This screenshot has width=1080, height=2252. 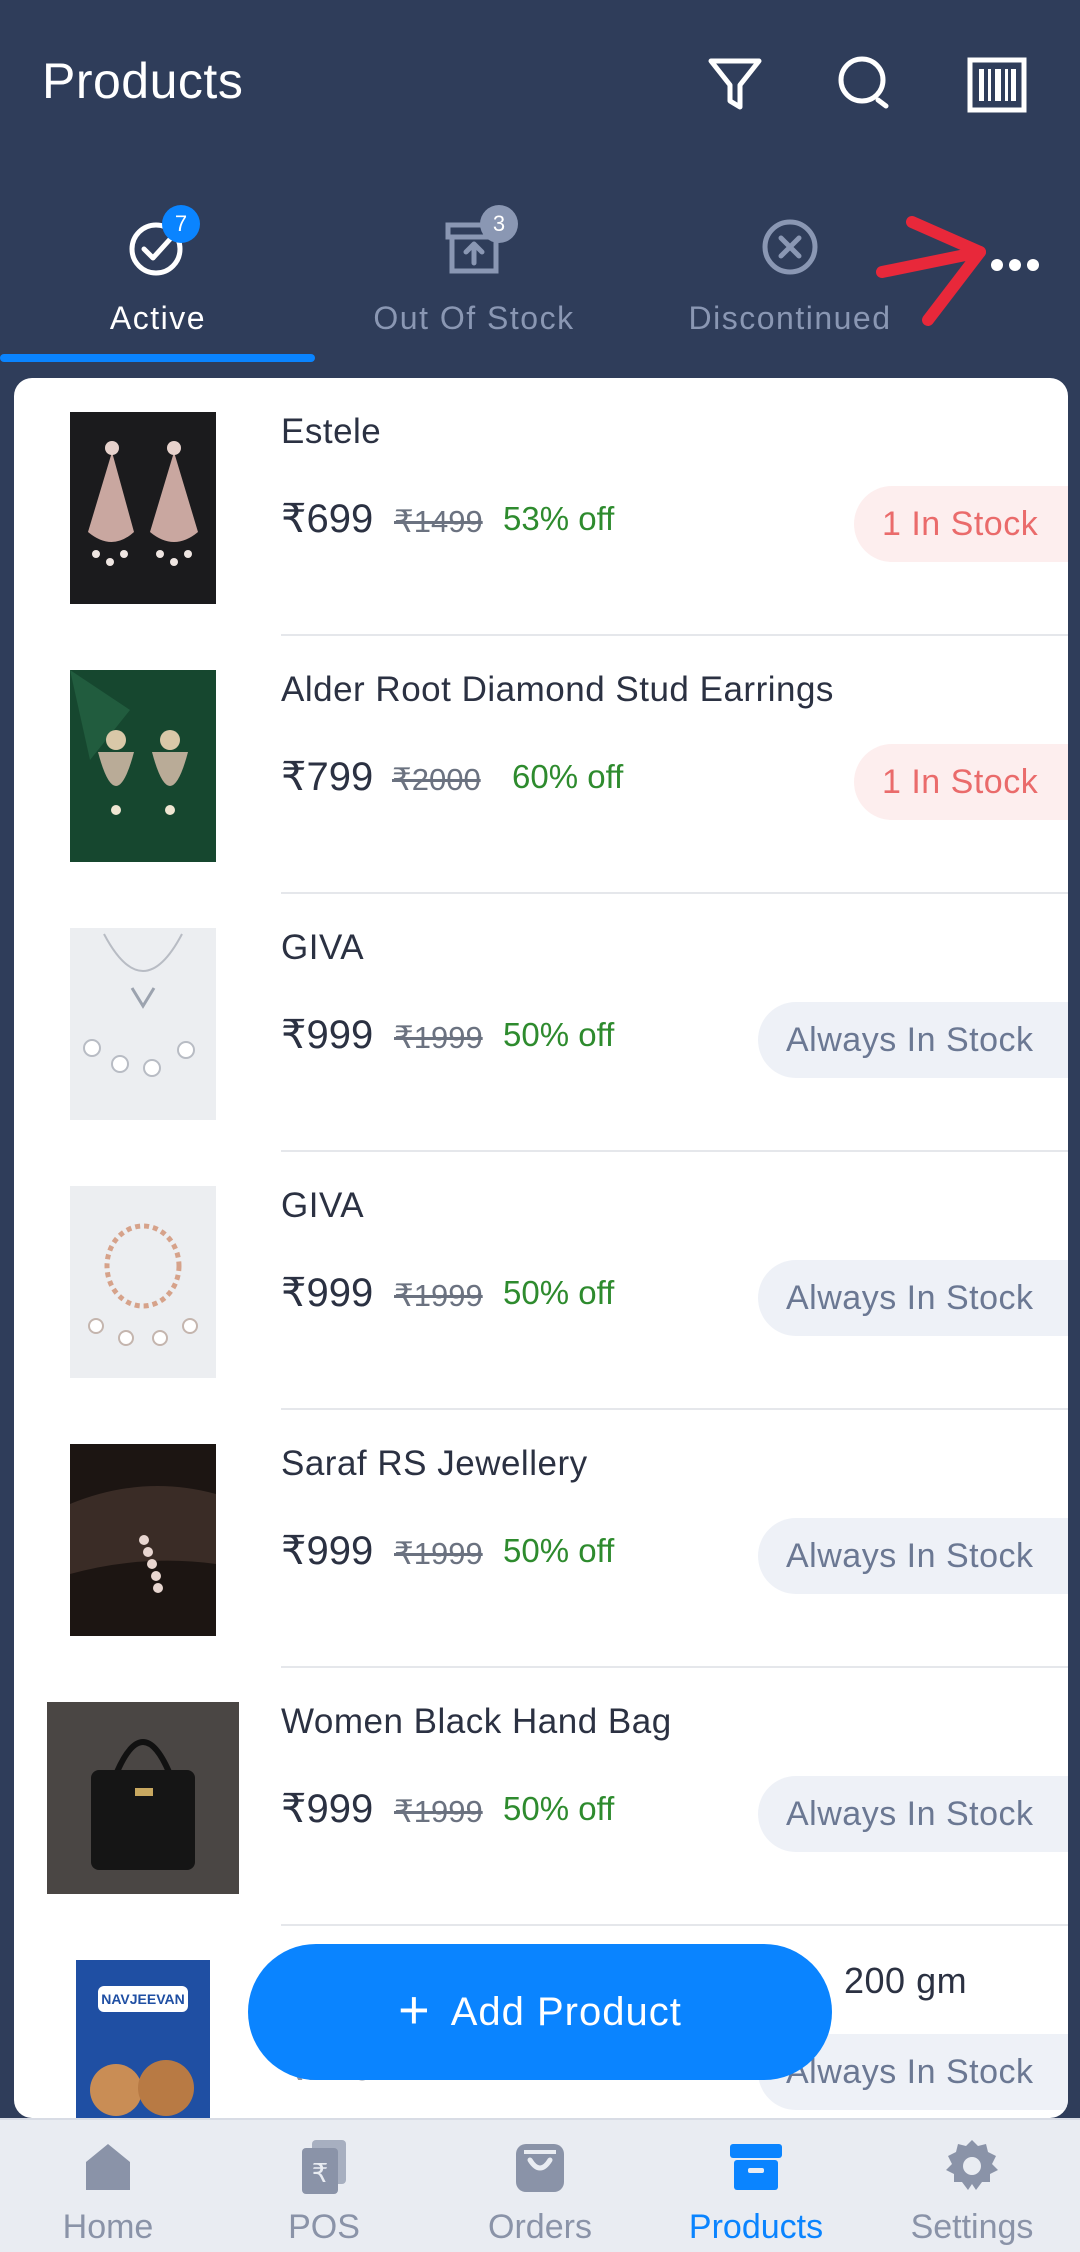 What do you see at coordinates (474, 280) in the screenshot?
I see `tab-out-of-stock: 3 Out Of Stock` at bounding box center [474, 280].